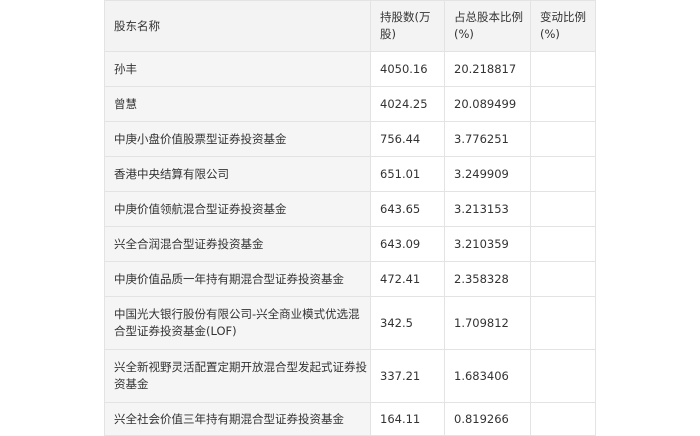  I want to click on cell-shares: 164.11, so click(407, 419).